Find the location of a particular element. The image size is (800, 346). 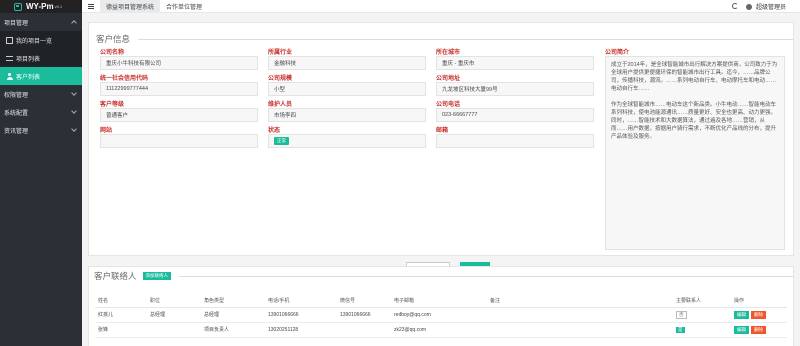

user-name: 超级管理员 is located at coordinates (770, 7).